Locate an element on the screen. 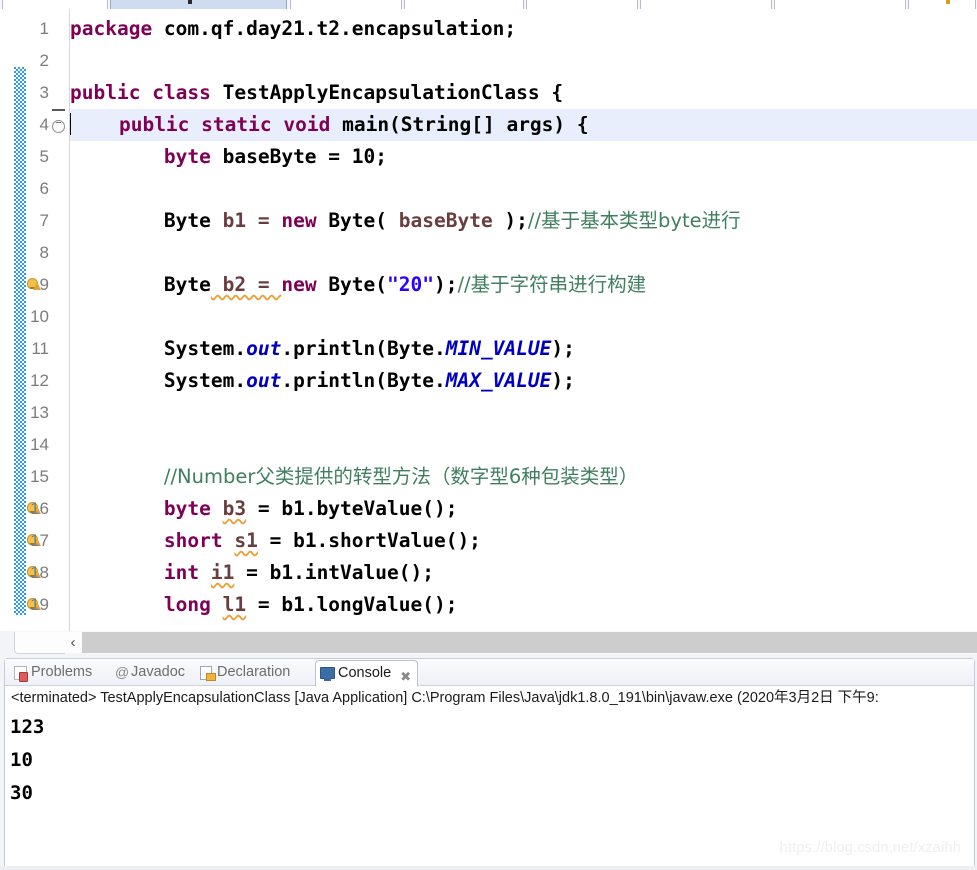 This screenshot has width=977, height=870. code-line-9: Byte b2 = new Byte("20");//基于字符串进行构建 is located at coordinates (523, 285).